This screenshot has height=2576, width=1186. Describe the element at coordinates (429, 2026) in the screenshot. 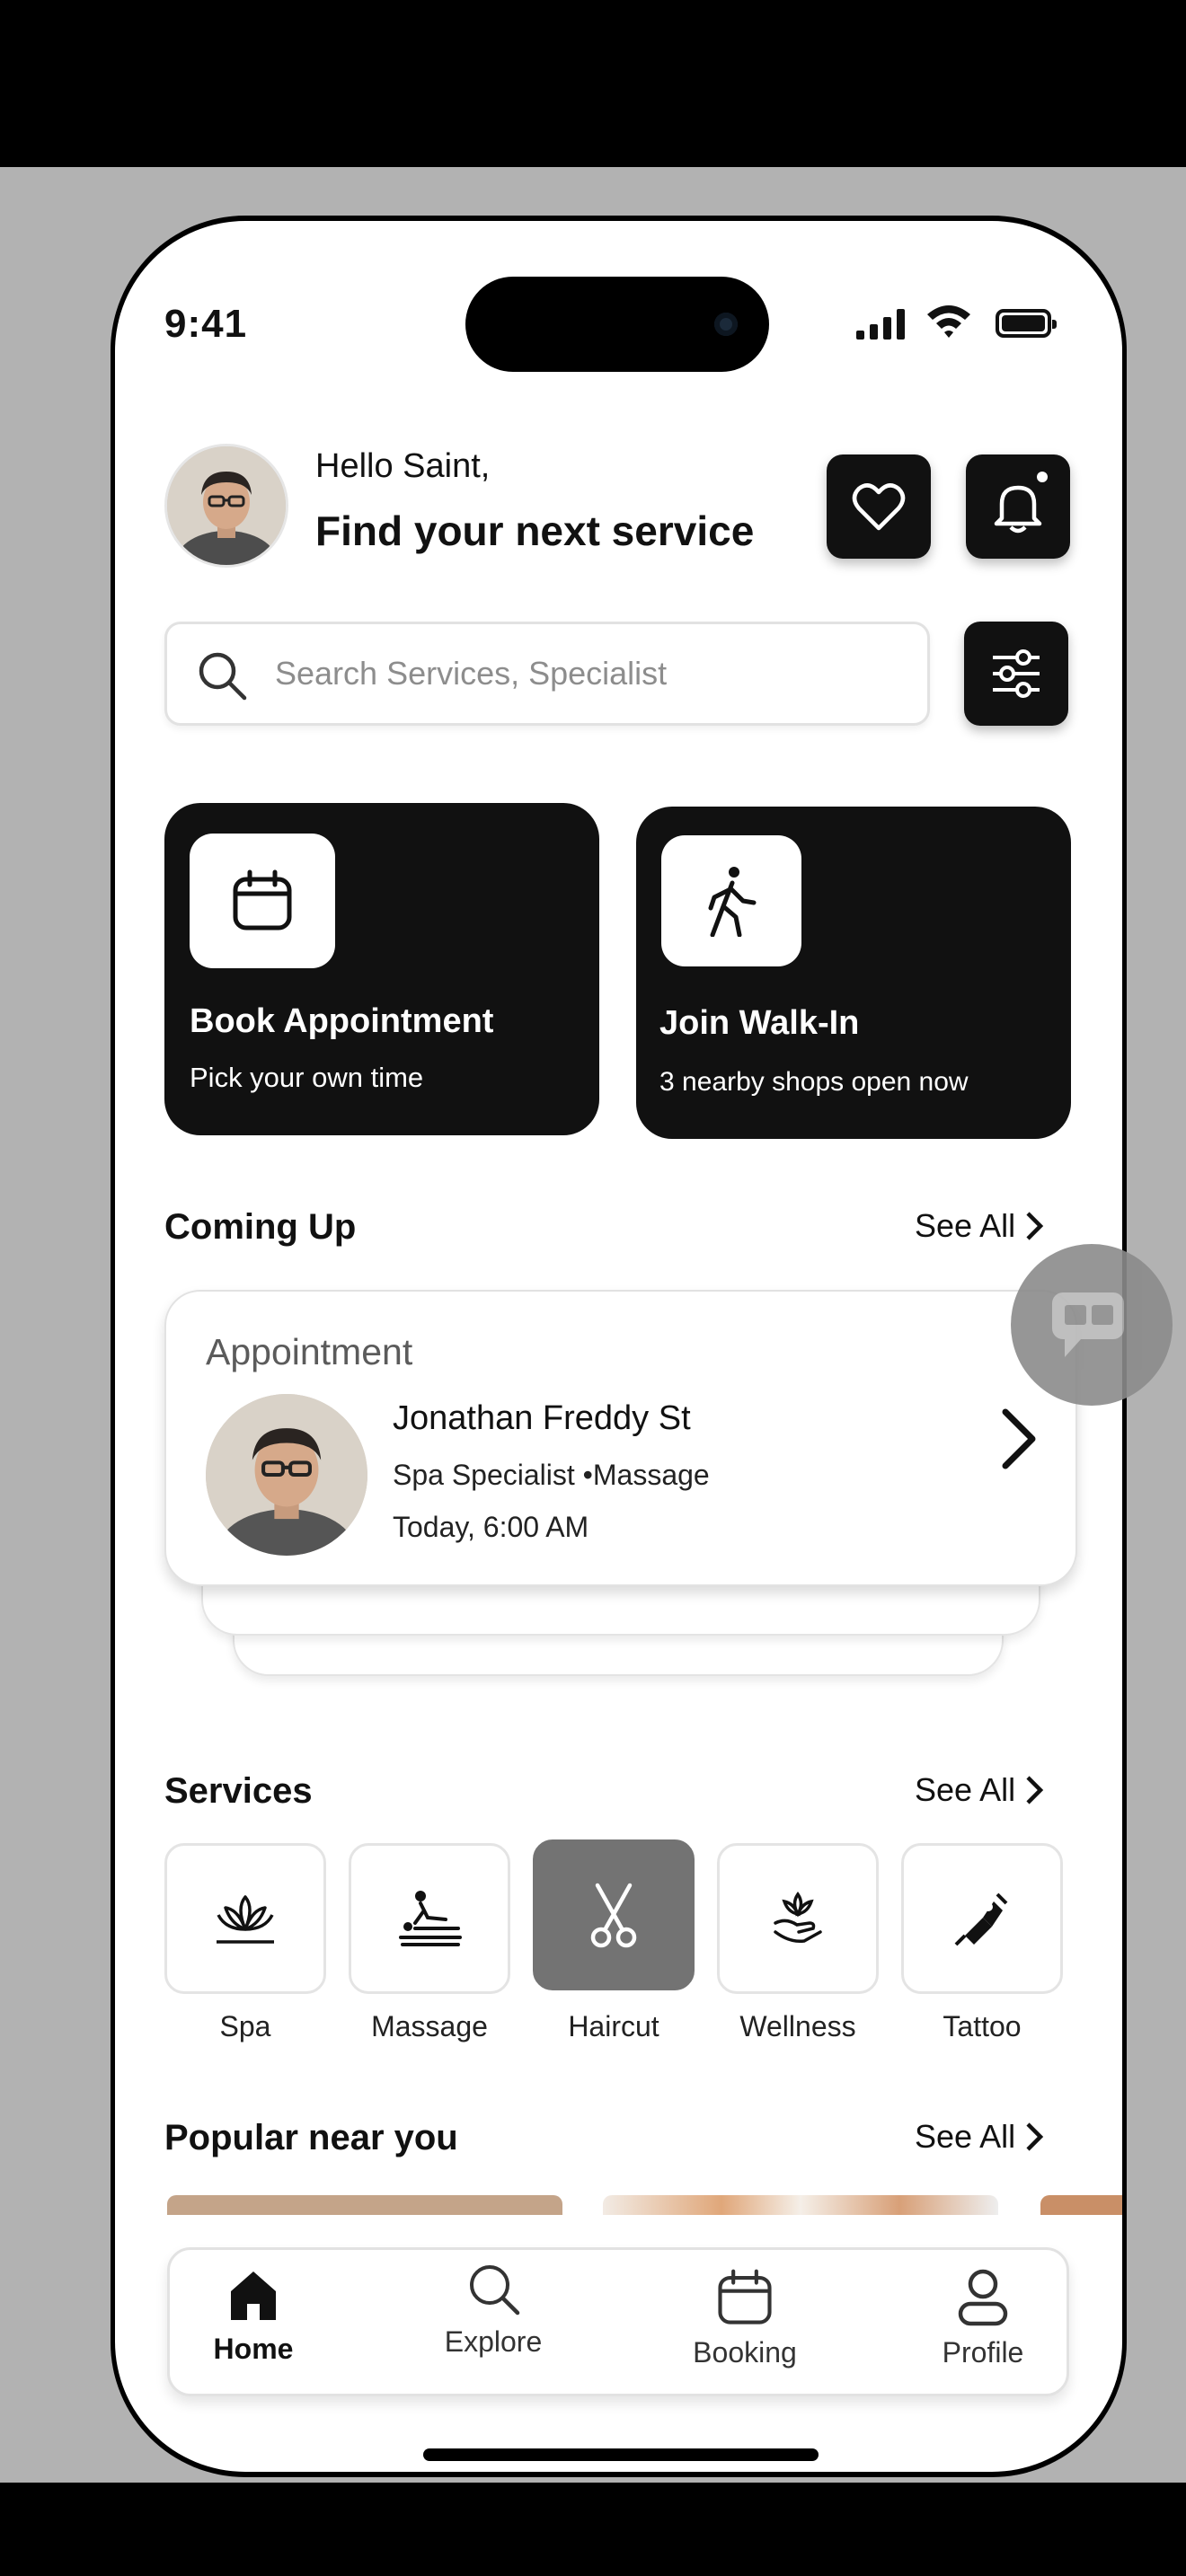

I see `service-label-massage: Massage` at that location.